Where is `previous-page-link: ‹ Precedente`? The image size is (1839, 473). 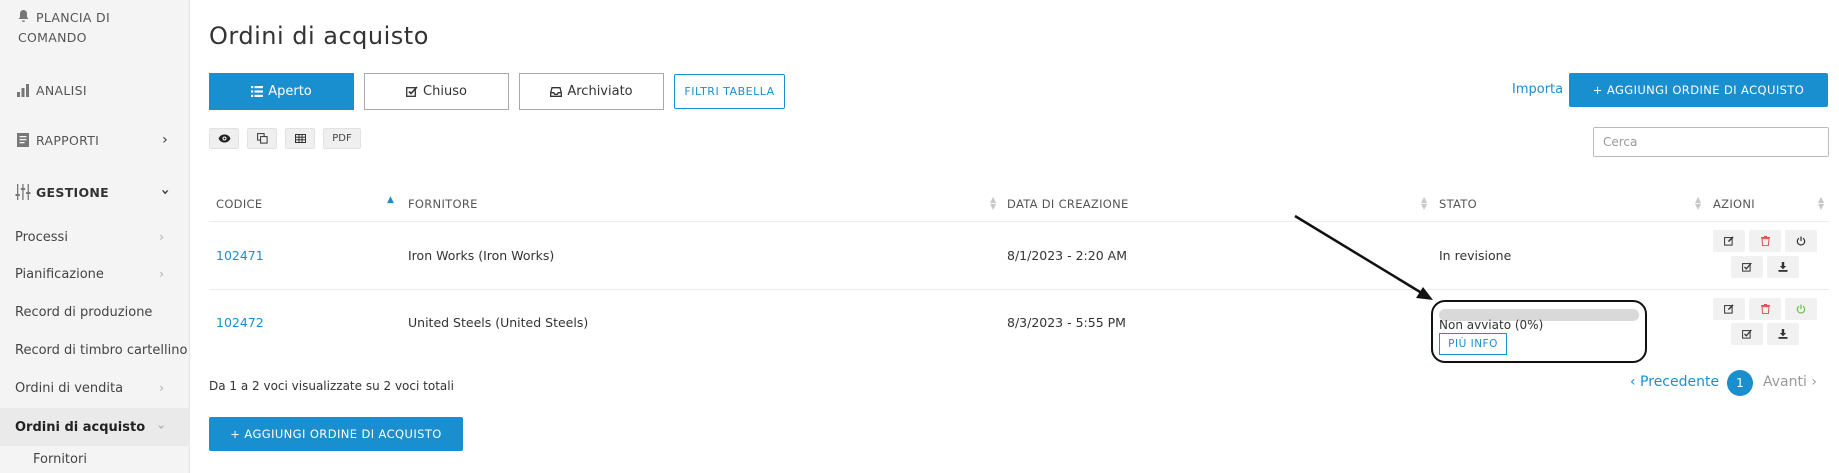
previous-page-link: ‹ Precedente is located at coordinates (1674, 382).